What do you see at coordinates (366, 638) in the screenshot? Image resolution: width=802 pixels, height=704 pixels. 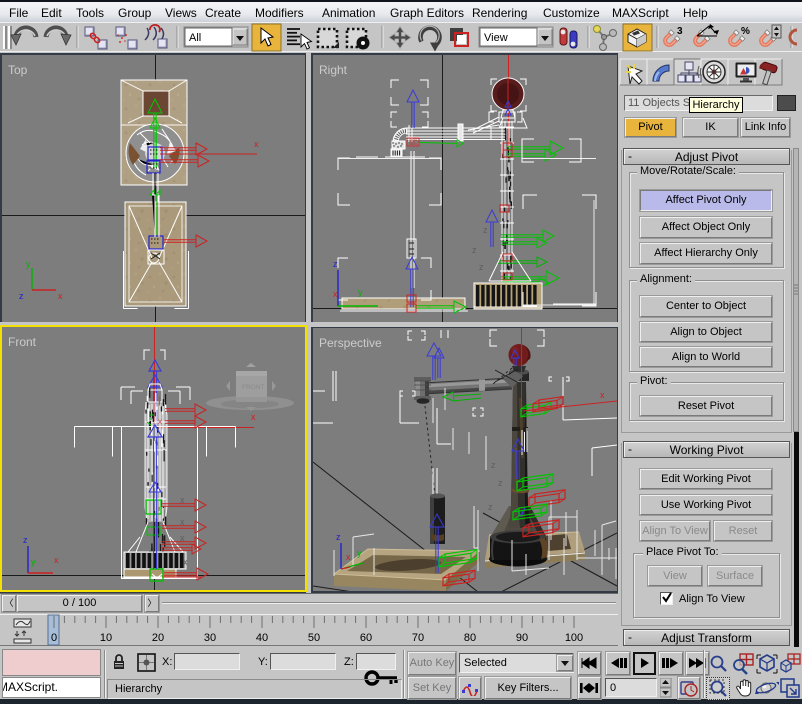 I see `svg-text: 60` at bounding box center [366, 638].